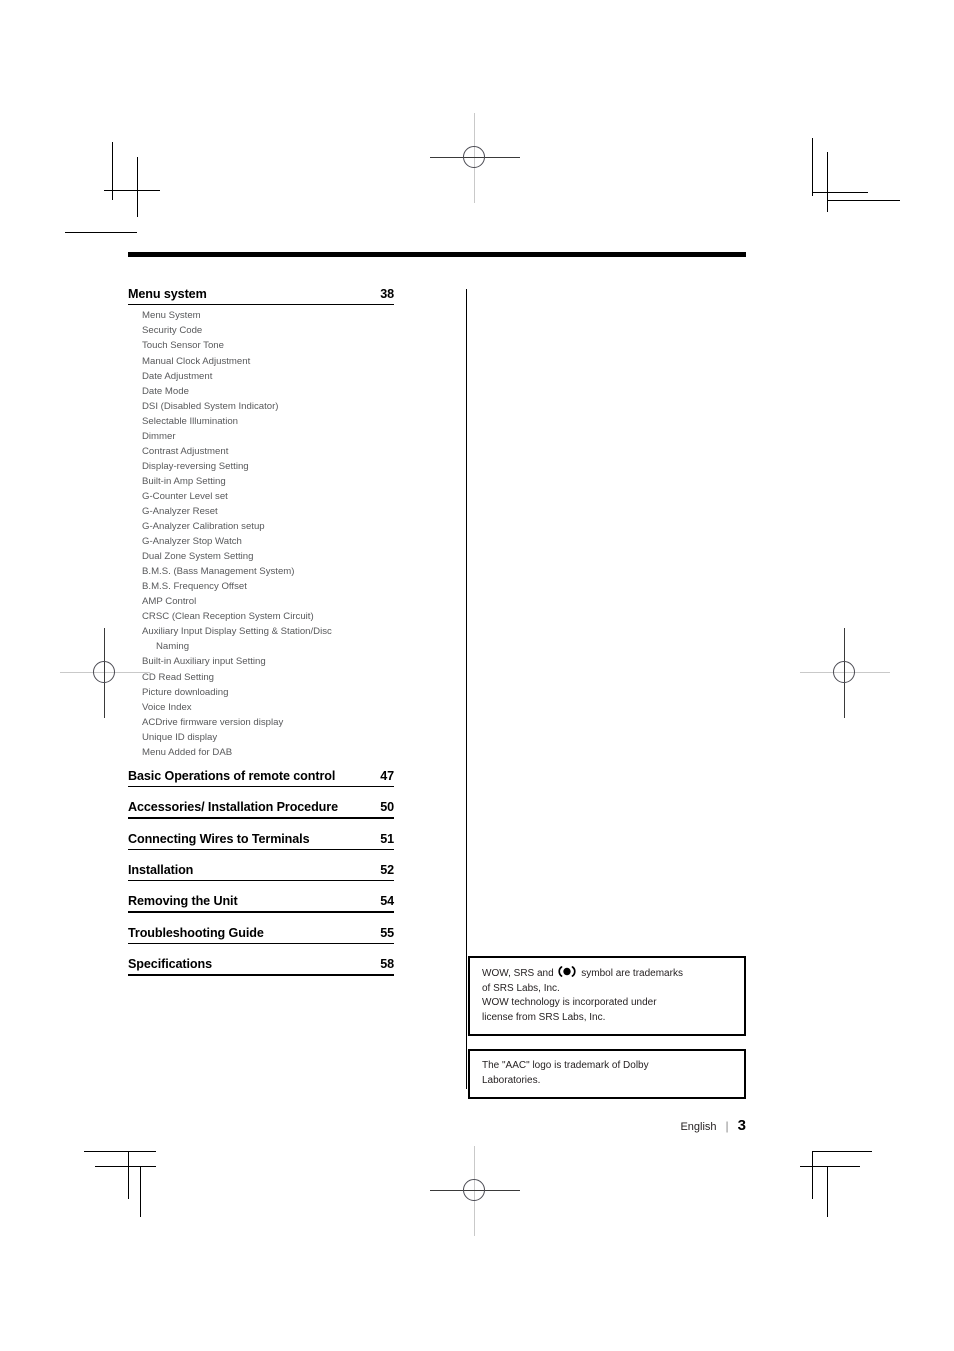 This screenshot has width=954, height=1351. Describe the element at coordinates (261, 295) in the screenshot. I see `toc-entry-header: Menu system 38` at that location.